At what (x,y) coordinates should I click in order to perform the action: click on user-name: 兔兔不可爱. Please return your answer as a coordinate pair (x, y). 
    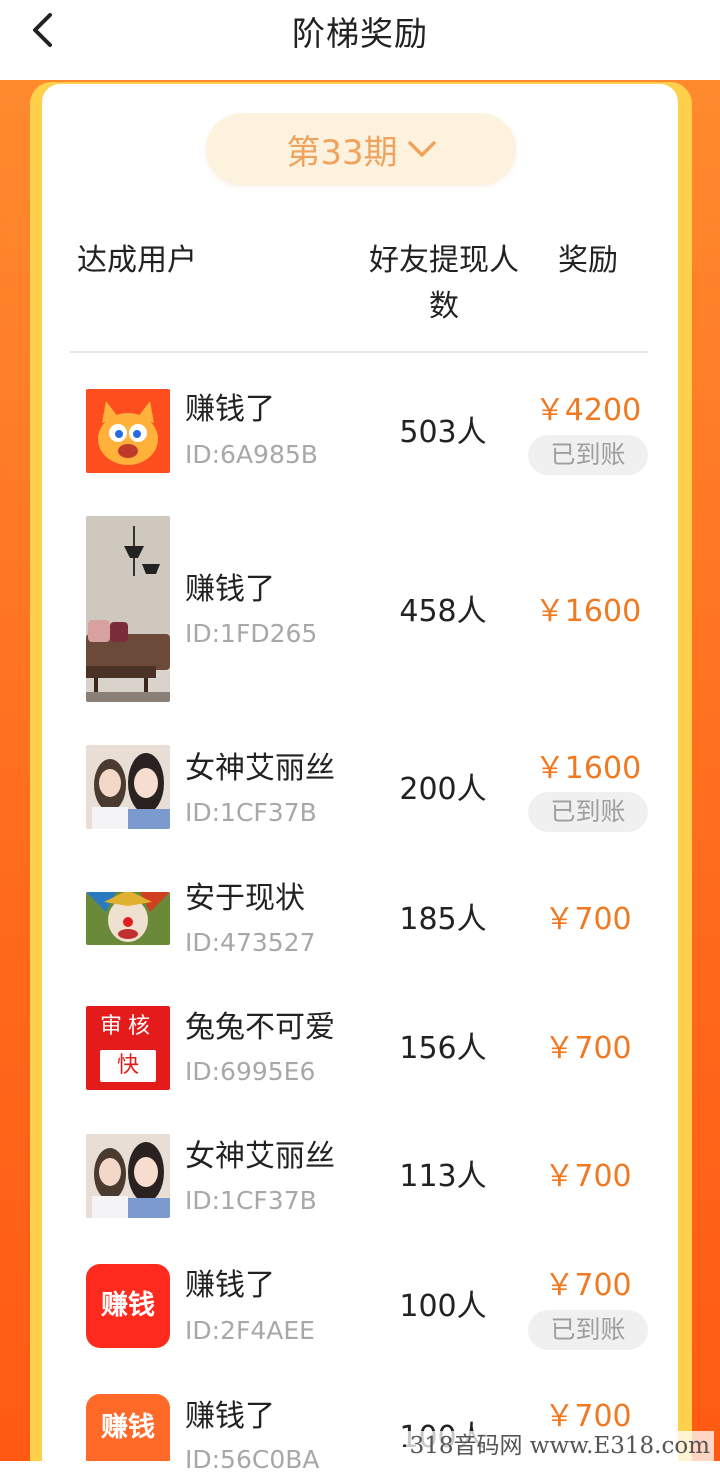
    Looking at the image, I should click on (260, 1027).